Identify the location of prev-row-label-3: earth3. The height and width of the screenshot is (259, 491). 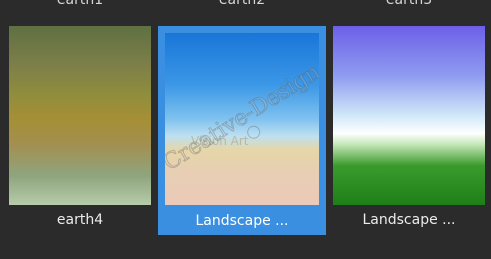
(409, 10).